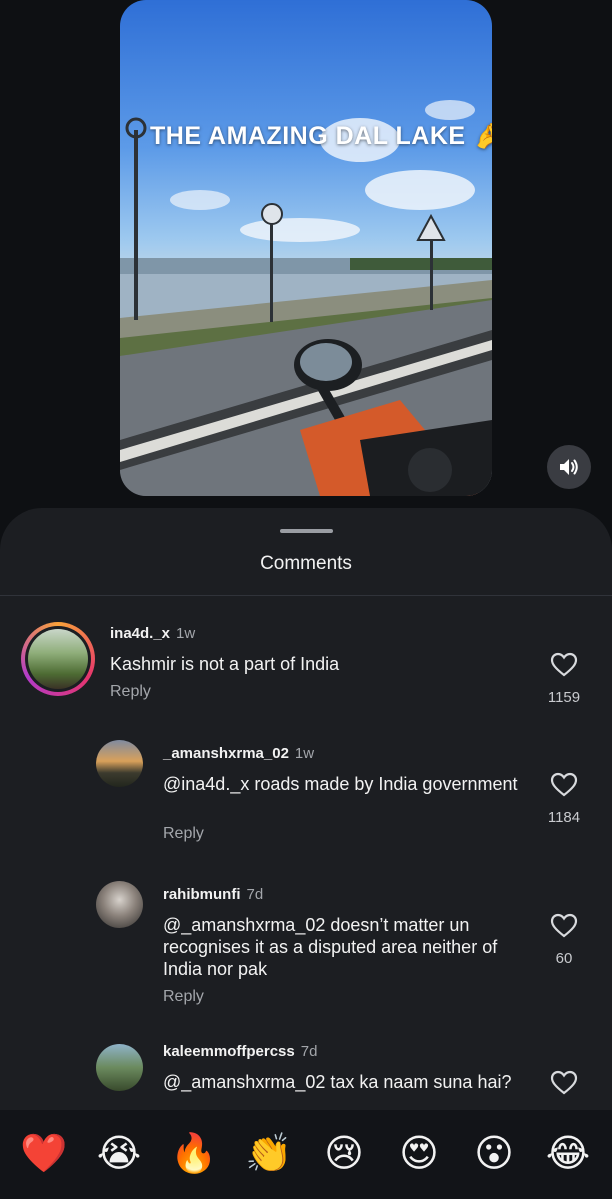 Image resolution: width=612 pixels, height=1199 pixels. I want to click on comment-text: @ina4d._x roads made by India government, so click(340, 784).